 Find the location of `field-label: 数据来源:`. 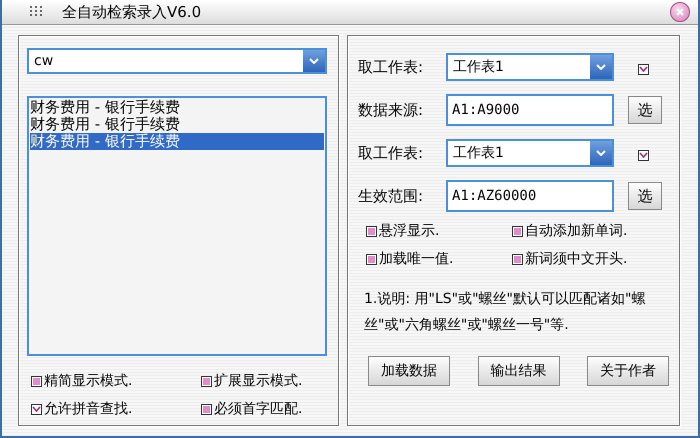

field-label: 数据来源: is located at coordinates (391, 110).